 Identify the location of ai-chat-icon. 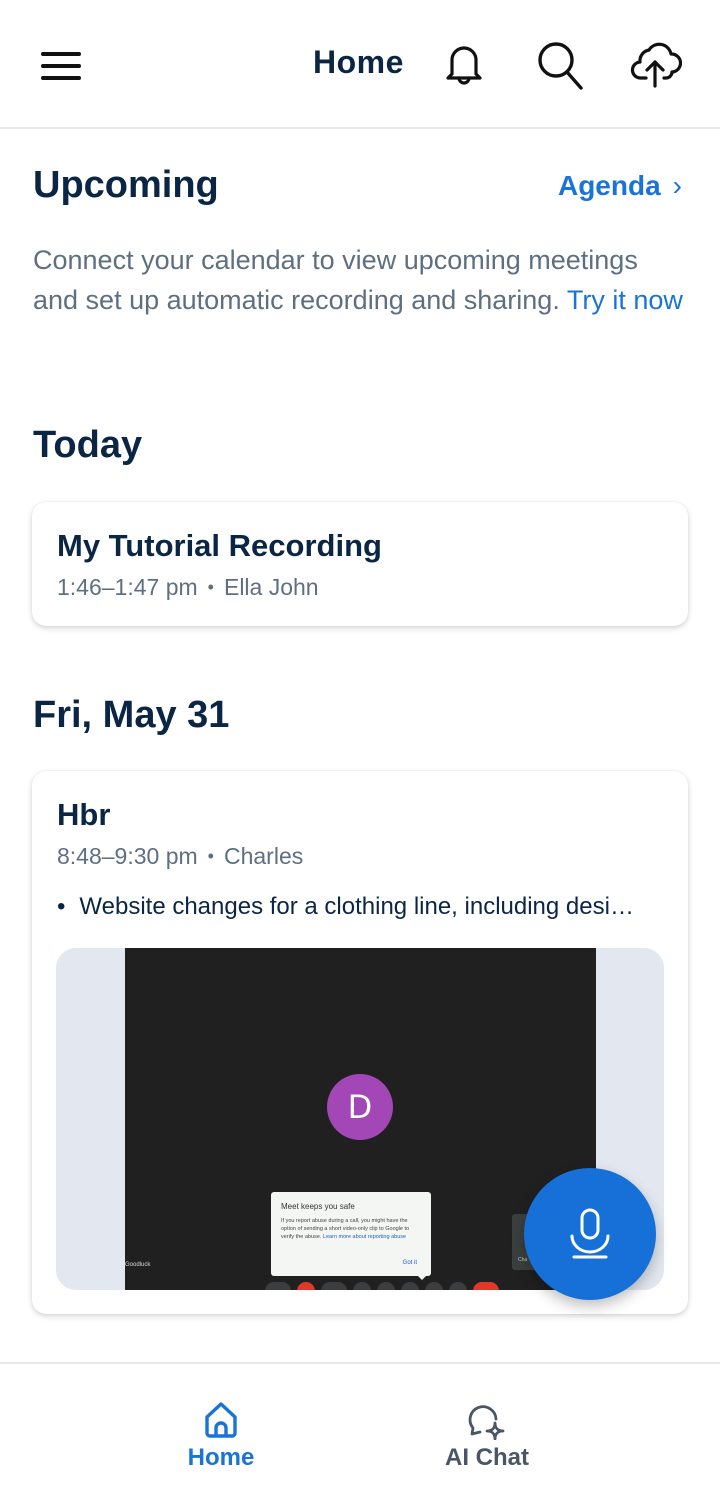
(486, 1422).